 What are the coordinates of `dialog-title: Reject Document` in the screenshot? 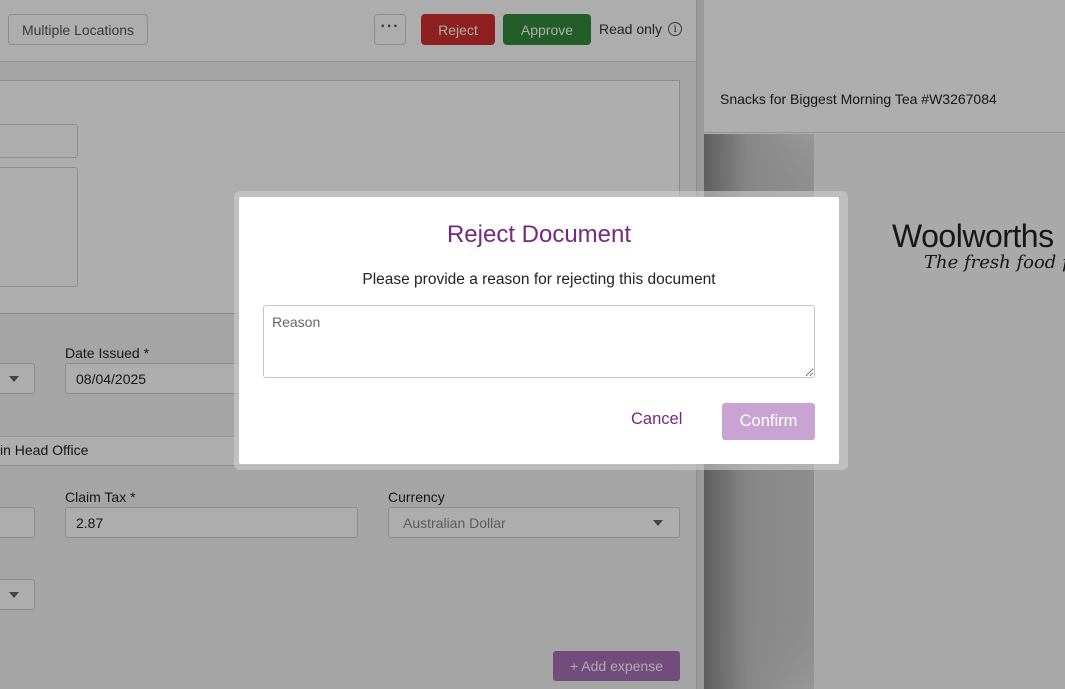 It's located at (539, 234).